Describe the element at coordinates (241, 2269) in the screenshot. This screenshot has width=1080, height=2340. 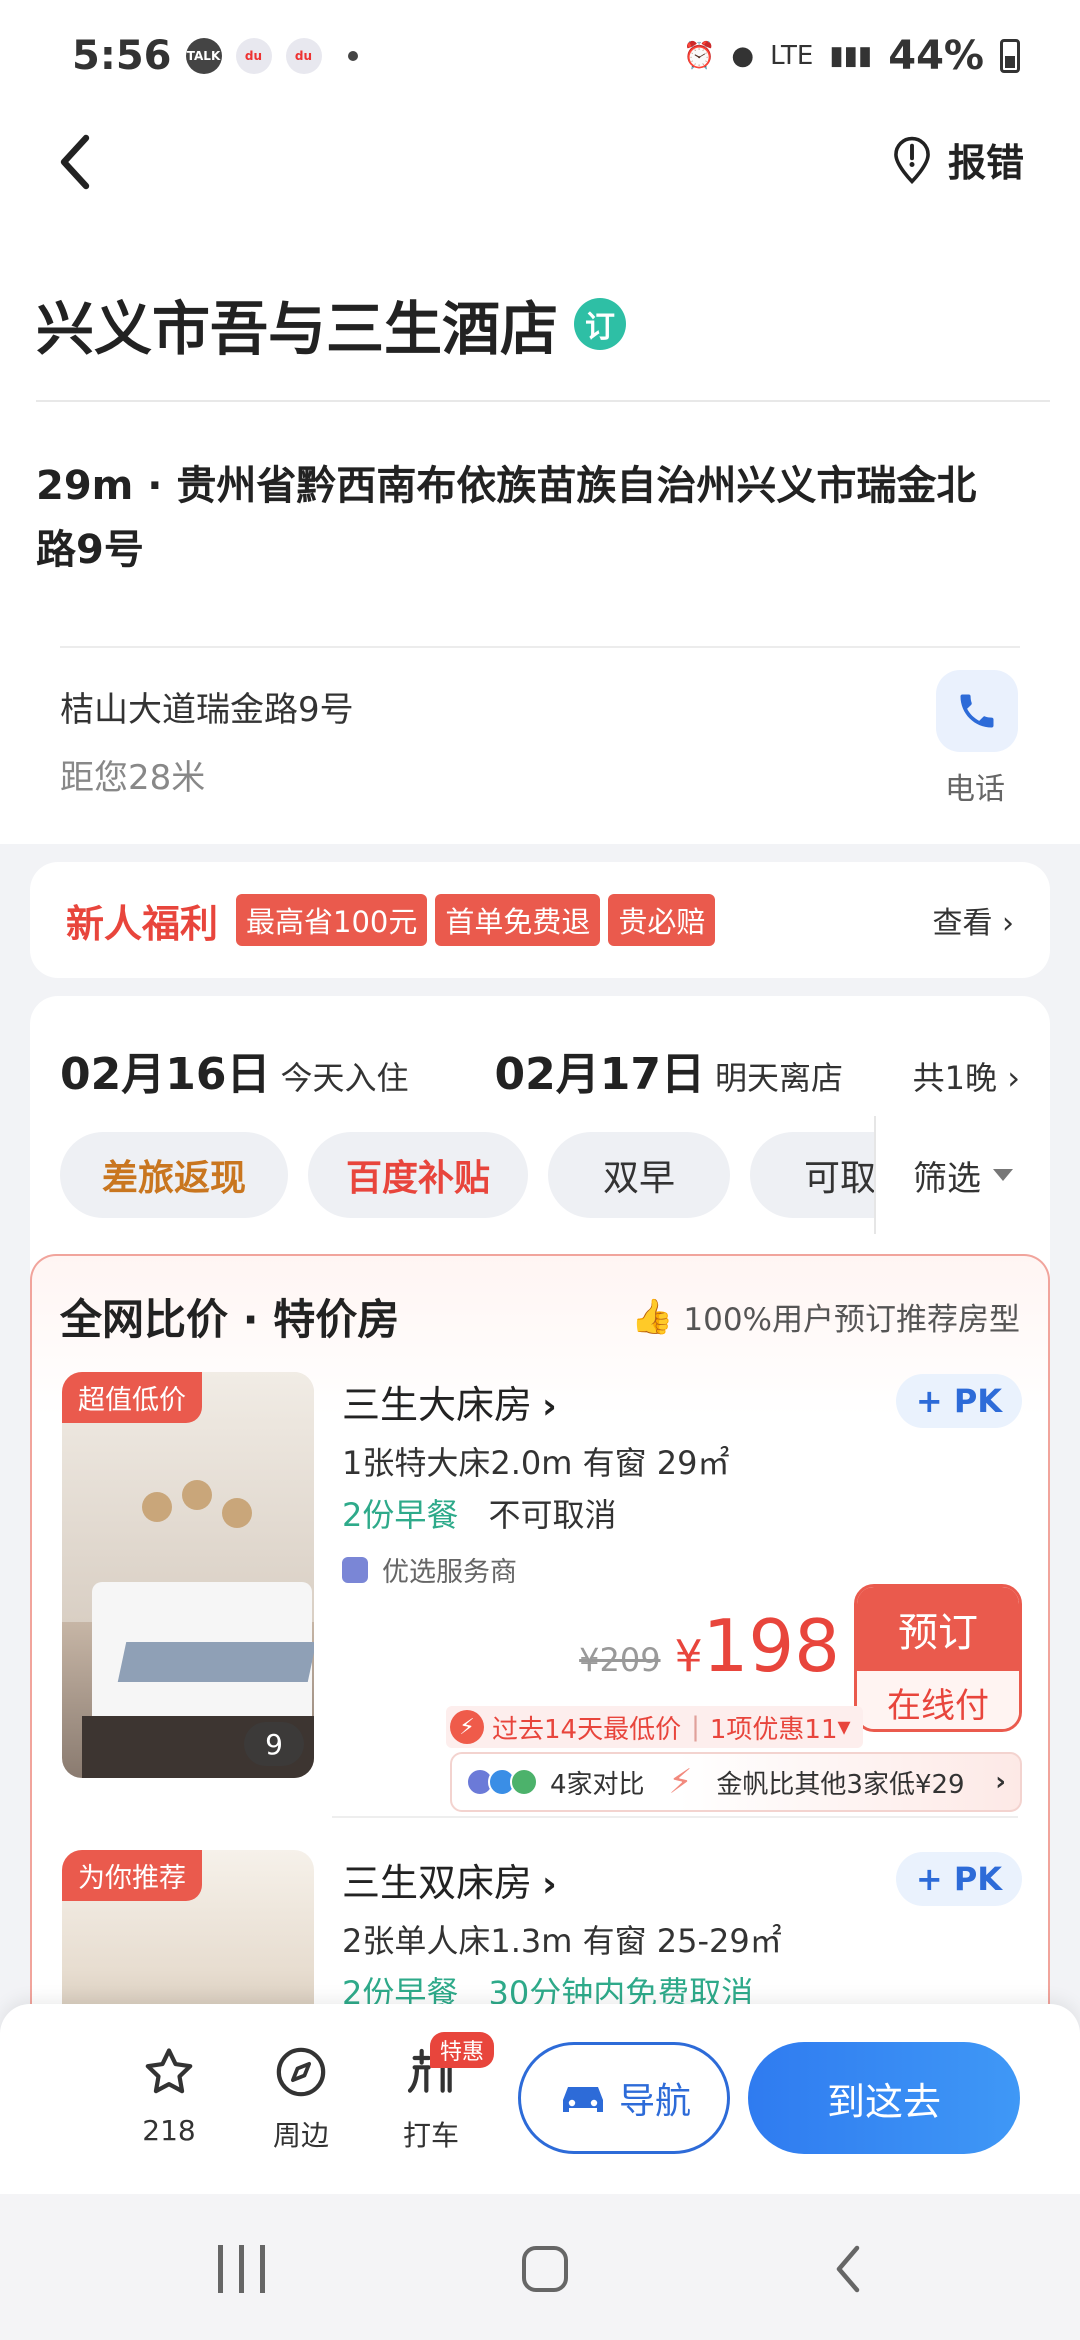
I see `recent-apps-button` at that location.